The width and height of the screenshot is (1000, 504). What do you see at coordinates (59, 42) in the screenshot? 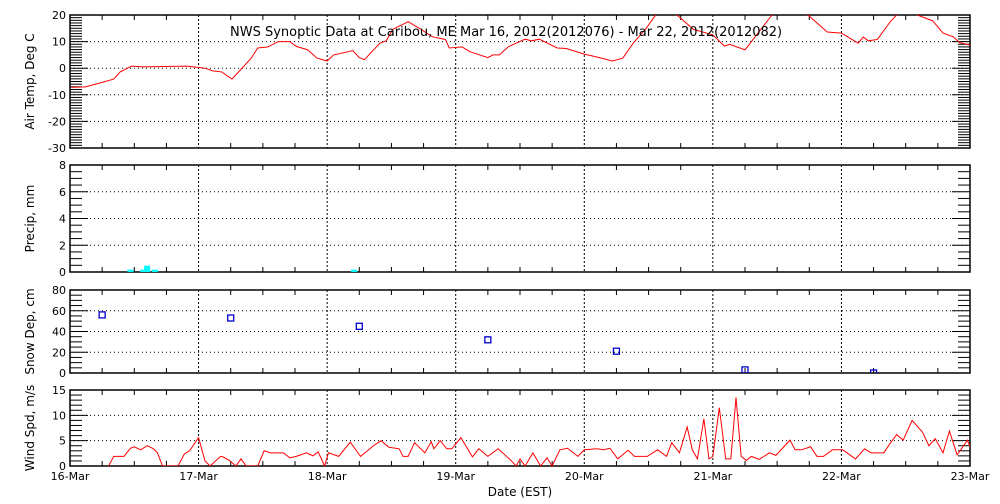
I see `air-temp-ytick-label: 10` at bounding box center [59, 42].